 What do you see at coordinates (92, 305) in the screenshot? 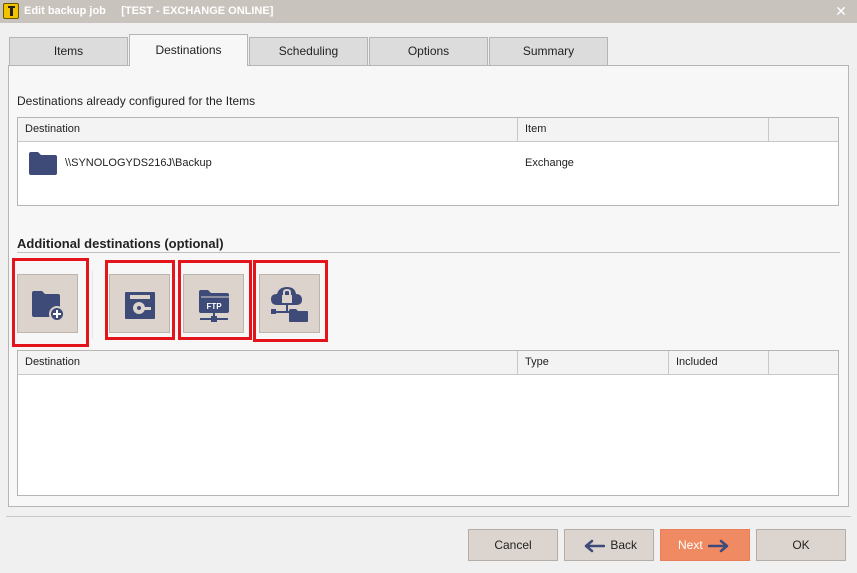
I see `button-separator` at bounding box center [92, 305].